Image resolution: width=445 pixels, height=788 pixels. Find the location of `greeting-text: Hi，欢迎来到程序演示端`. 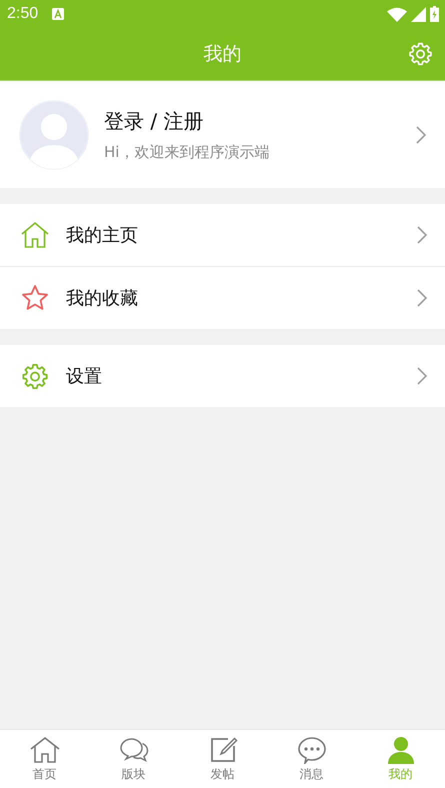

greeting-text: Hi，欢迎来到程序演示端 is located at coordinates (187, 152).